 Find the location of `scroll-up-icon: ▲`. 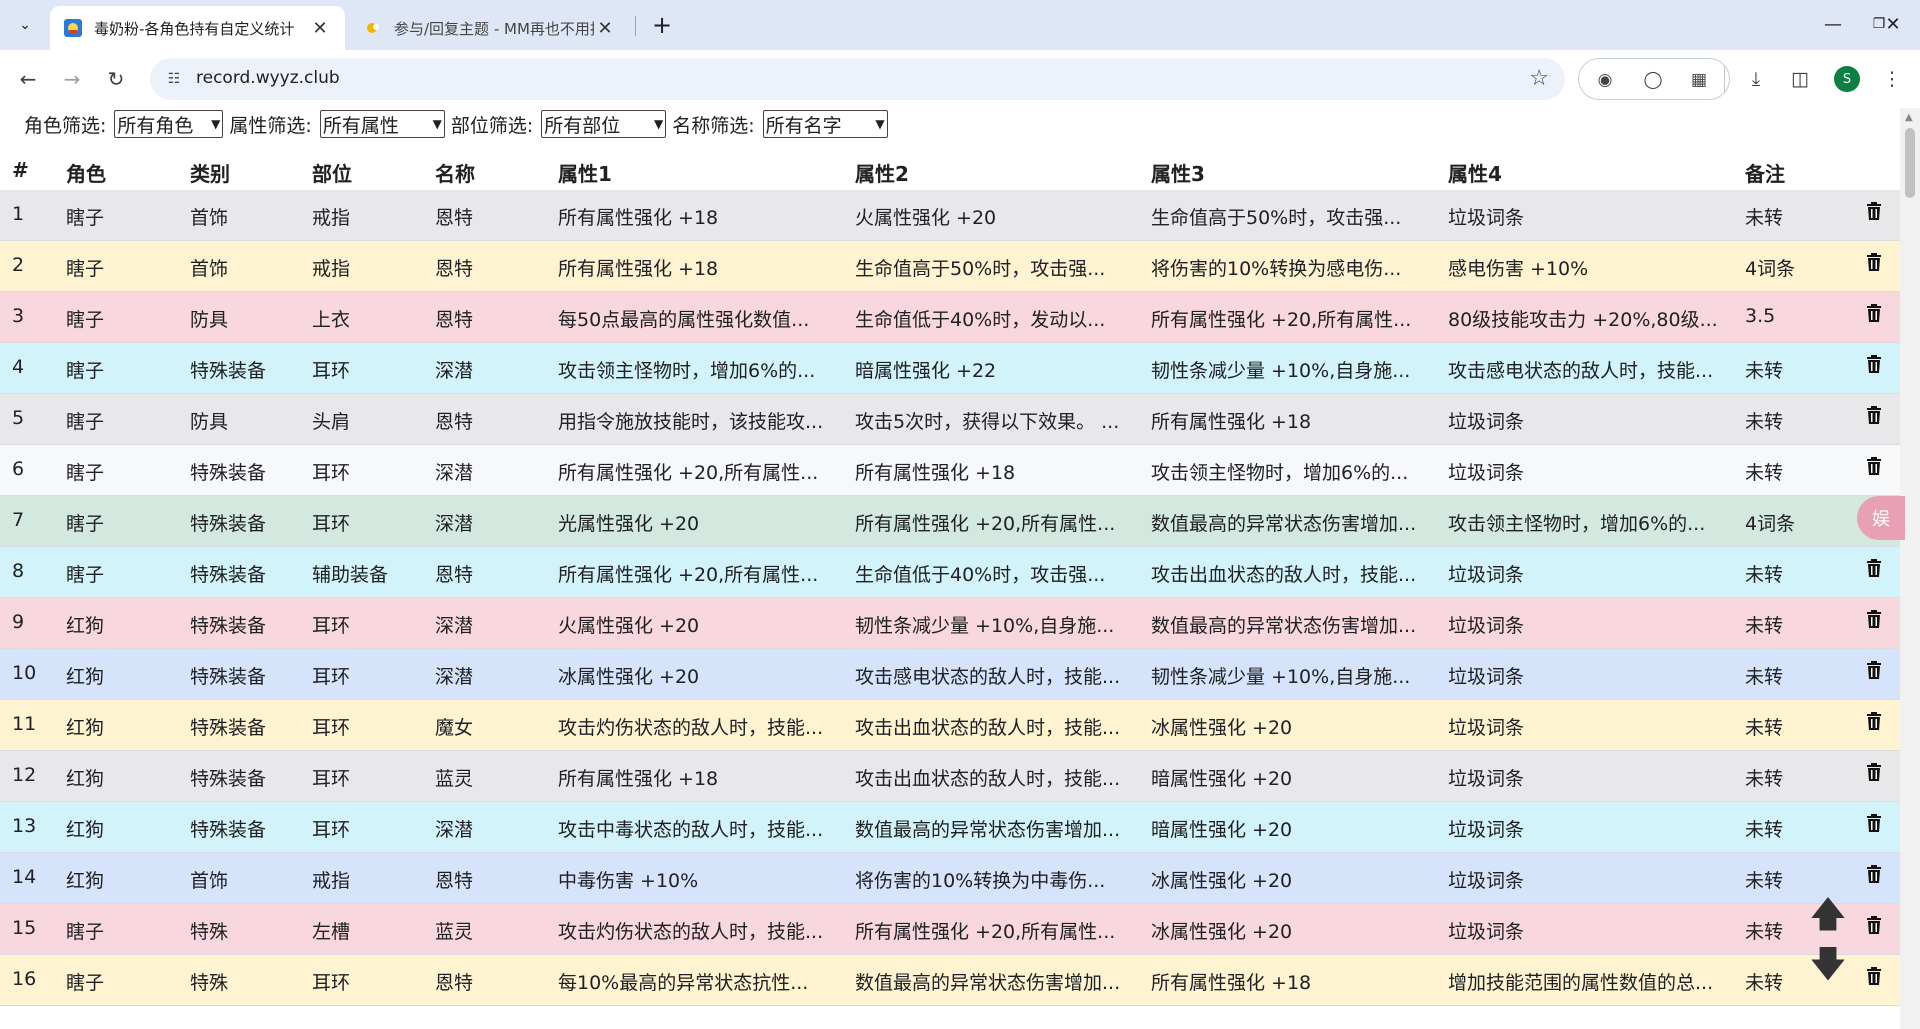

scroll-up-icon: ▲ is located at coordinates (1909, 117).